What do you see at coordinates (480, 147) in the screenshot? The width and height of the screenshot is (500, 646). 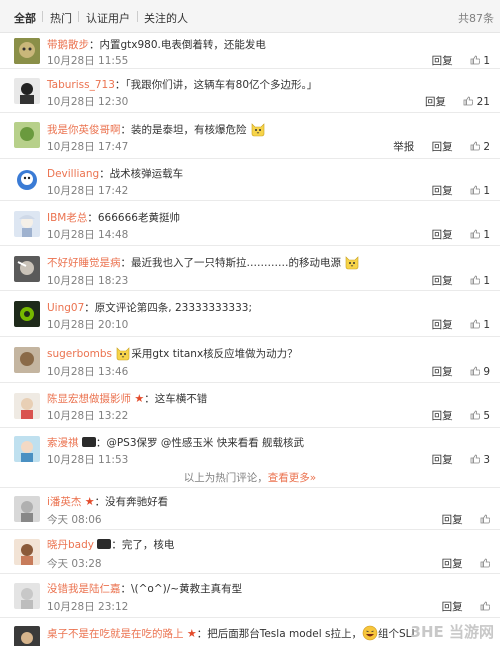 I see `like-button: 2` at bounding box center [480, 147].